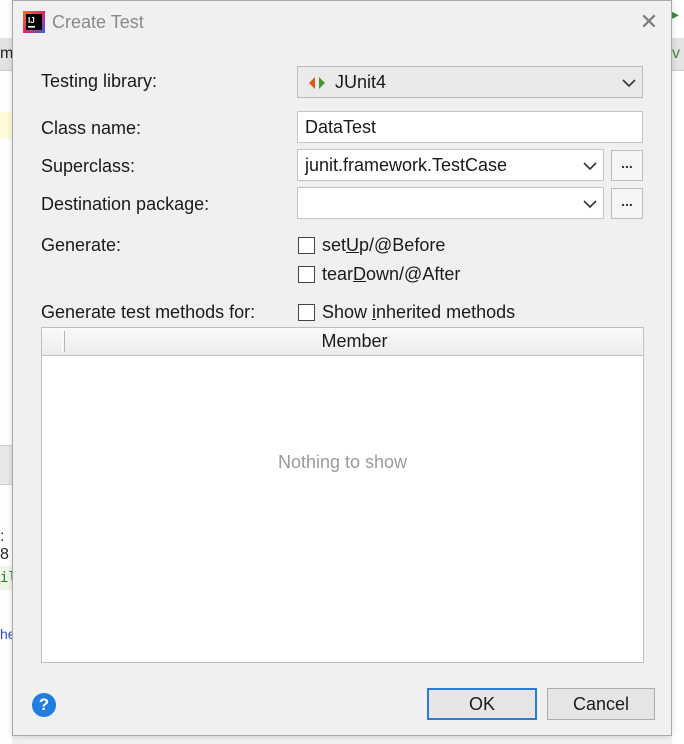 This screenshot has width=684, height=744. Describe the element at coordinates (676, 14) in the screenshot. I see `ide-run-icon: ▸` at that location.